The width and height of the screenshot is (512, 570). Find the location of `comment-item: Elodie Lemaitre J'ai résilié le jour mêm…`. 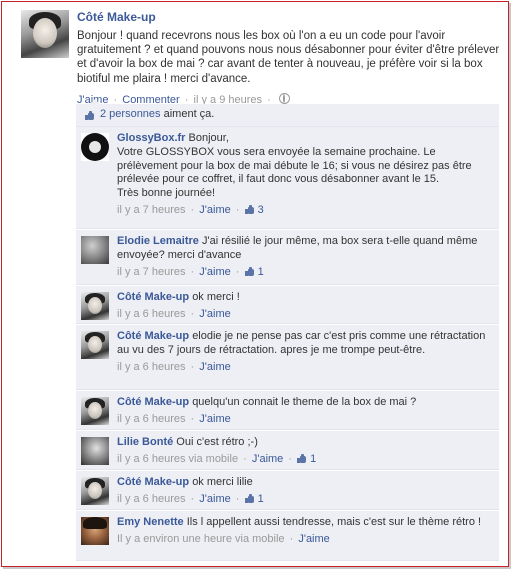

comment-item: Elodie Lemaitre J'ai résilié le jour mêm… is located at coordinates (287, 257).